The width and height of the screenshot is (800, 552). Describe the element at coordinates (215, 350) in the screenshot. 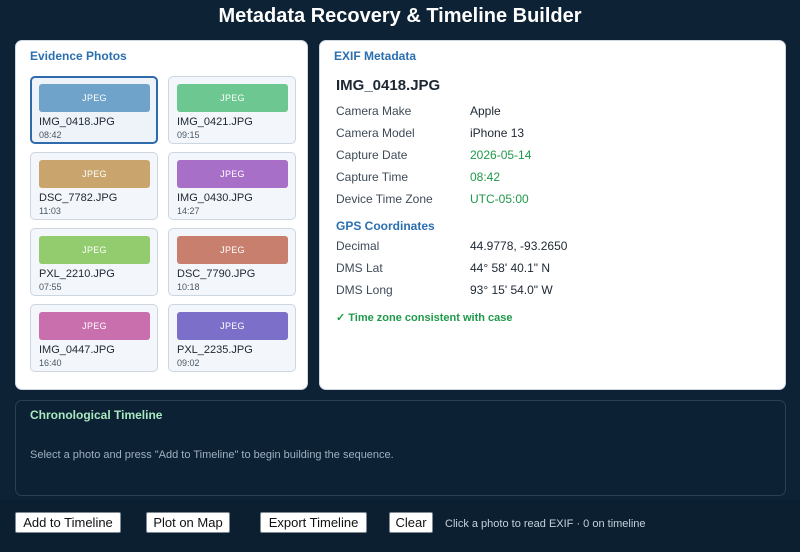

I see `photo-filename: PXL_2235.JPG` at that location.